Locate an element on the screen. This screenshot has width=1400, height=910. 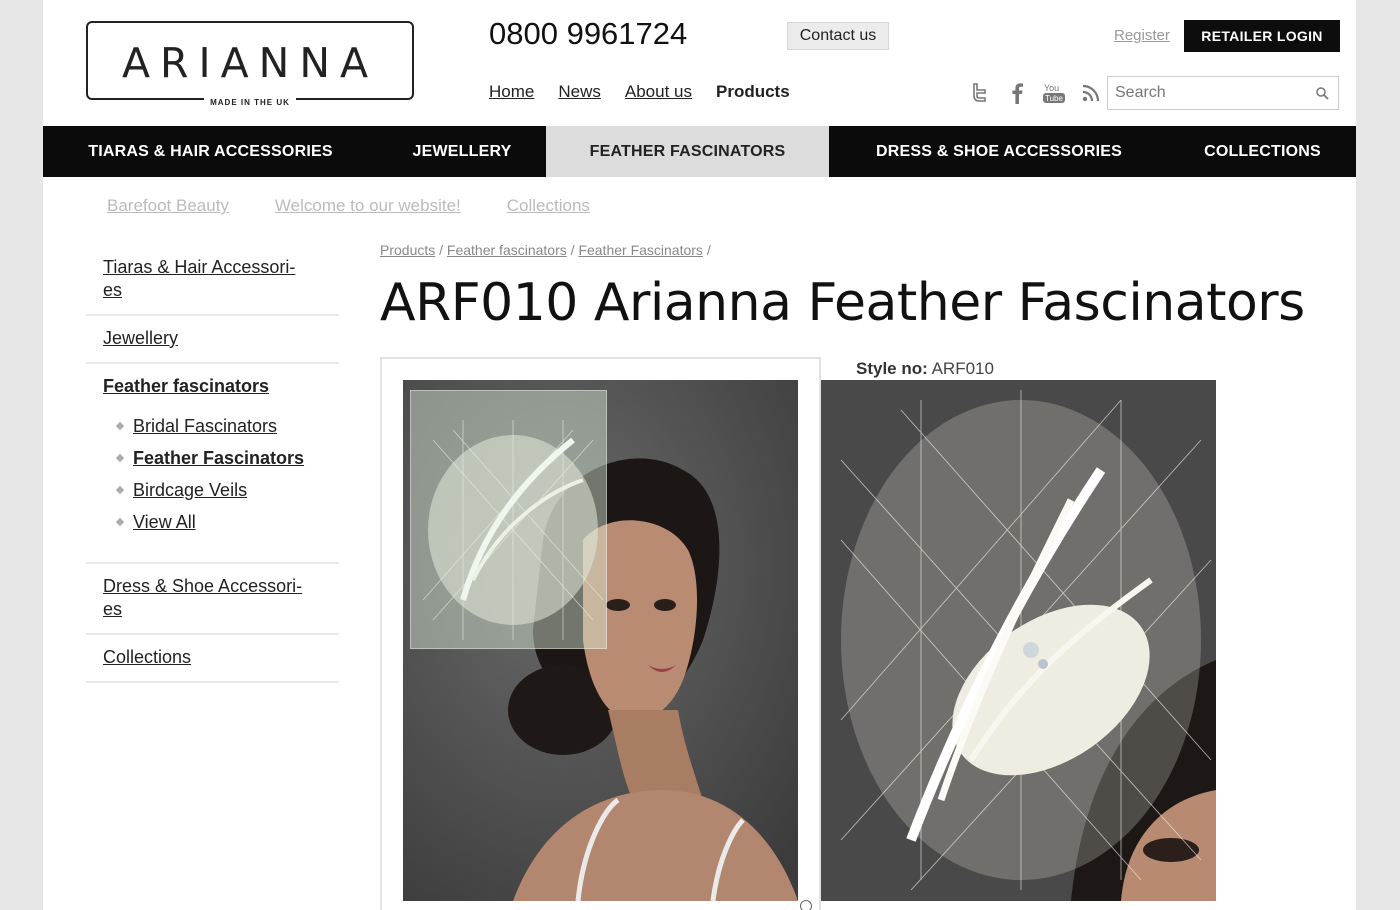
style-number-label: Style no: is located at coordinates (892, 368).